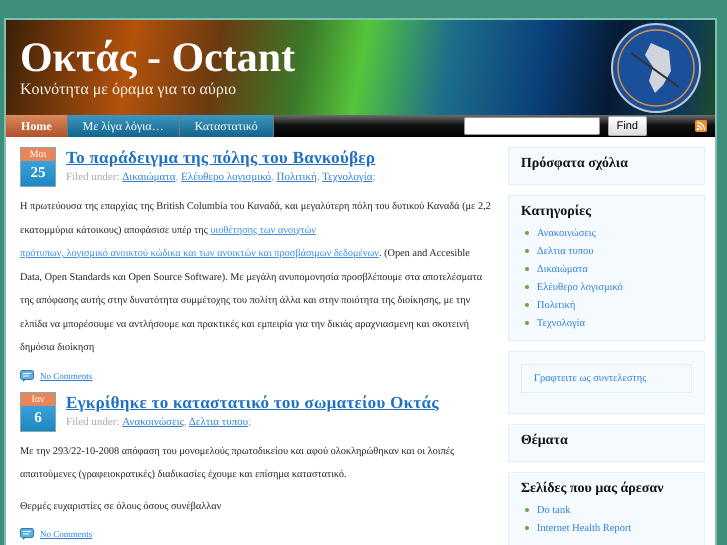  Describe the element at coordinates (38, 412) in the screenshot. I see `calendar-date-badge: Ιαν 6` at that location.